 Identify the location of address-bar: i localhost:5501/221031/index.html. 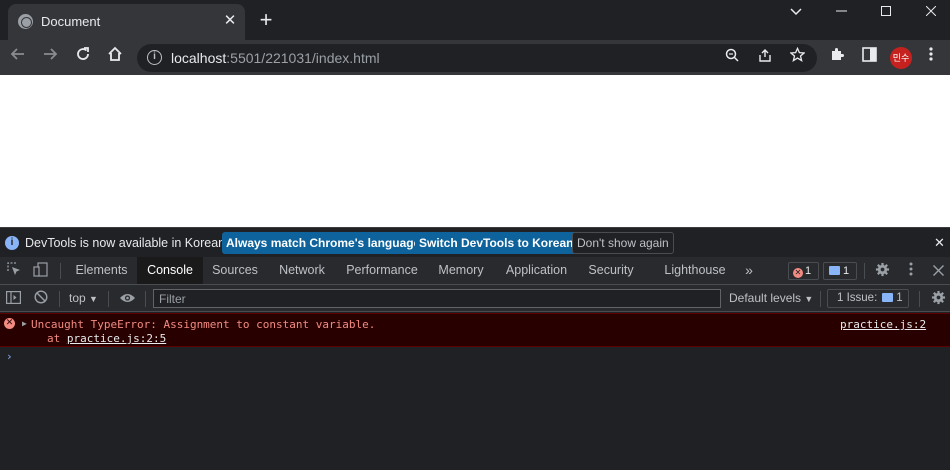
(477, 58).